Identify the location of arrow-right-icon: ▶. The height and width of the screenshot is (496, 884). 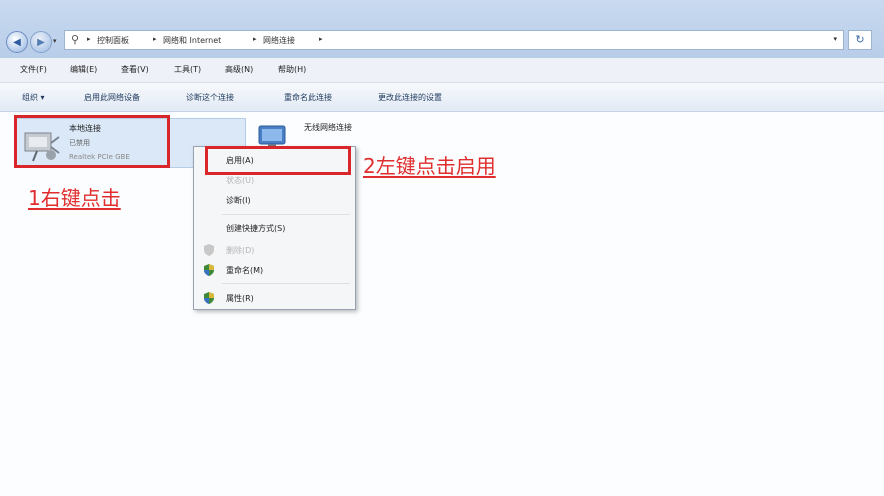
(41, 42).